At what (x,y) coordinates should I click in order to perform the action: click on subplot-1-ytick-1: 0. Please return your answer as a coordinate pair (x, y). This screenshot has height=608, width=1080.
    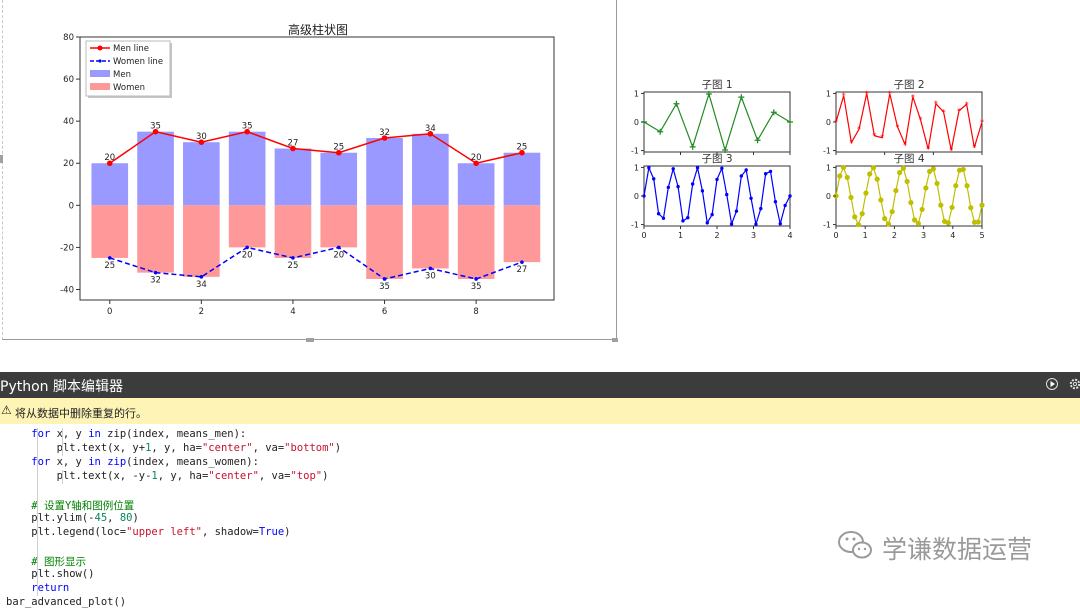
    Looking at the image, I should click on (636, 122).